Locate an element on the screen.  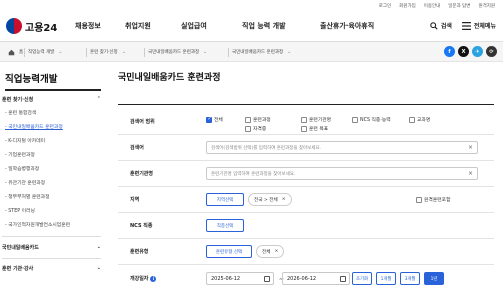
taegeuk-icon is located at coordinates (14, 26).